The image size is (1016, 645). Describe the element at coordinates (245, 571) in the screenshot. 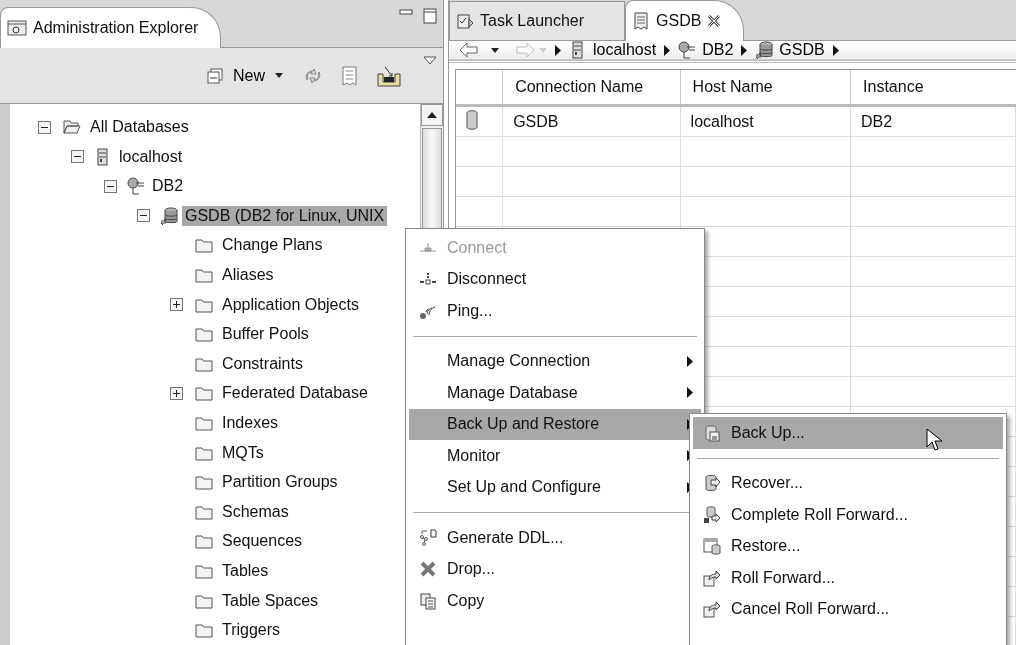

I see `tree-item: Tables` at that location.